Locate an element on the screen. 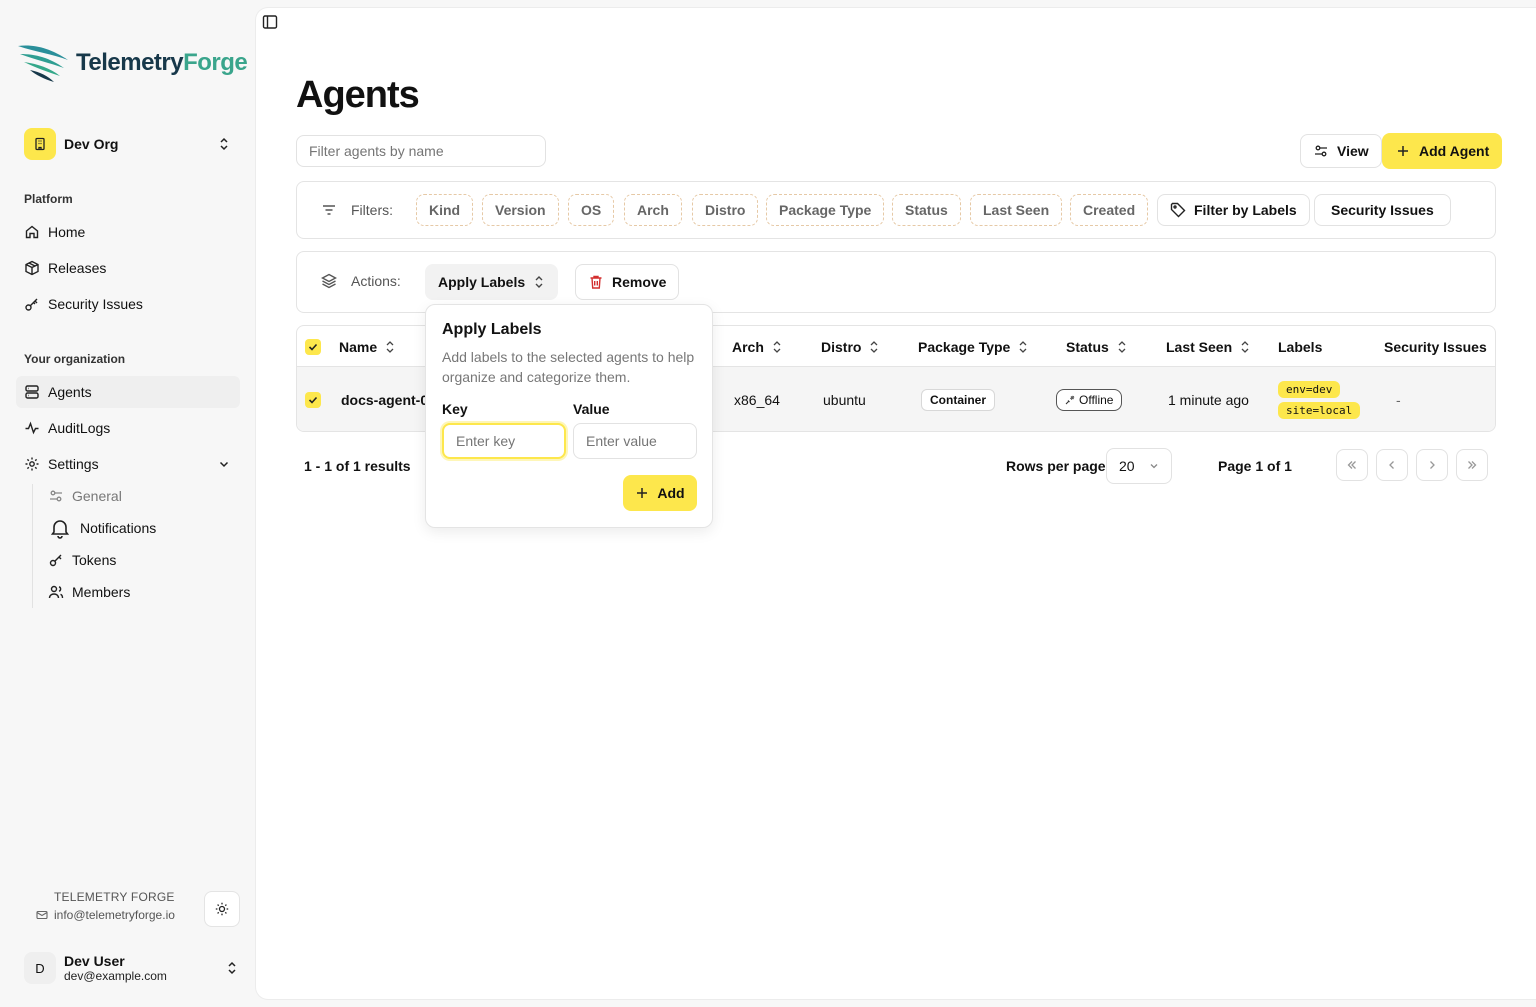  column-header-label: Arch is located at coordinates (748, 346).